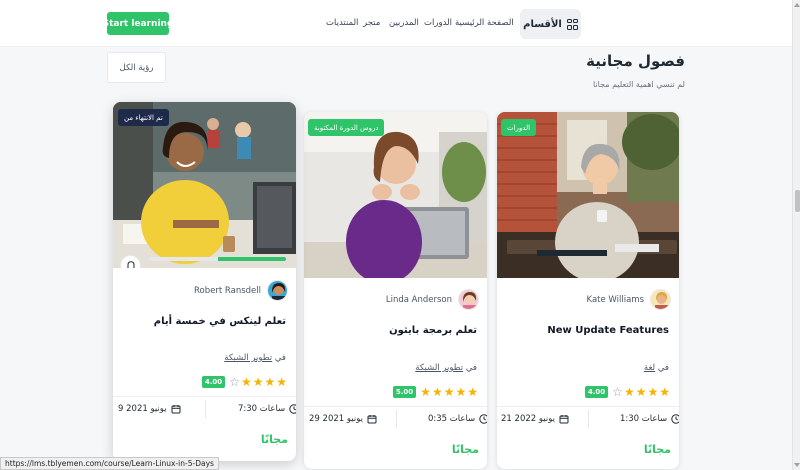 The height and width of the screenshot is (470, 800). I want to click on author-name: Robert Ransdell, so click(227, 291).